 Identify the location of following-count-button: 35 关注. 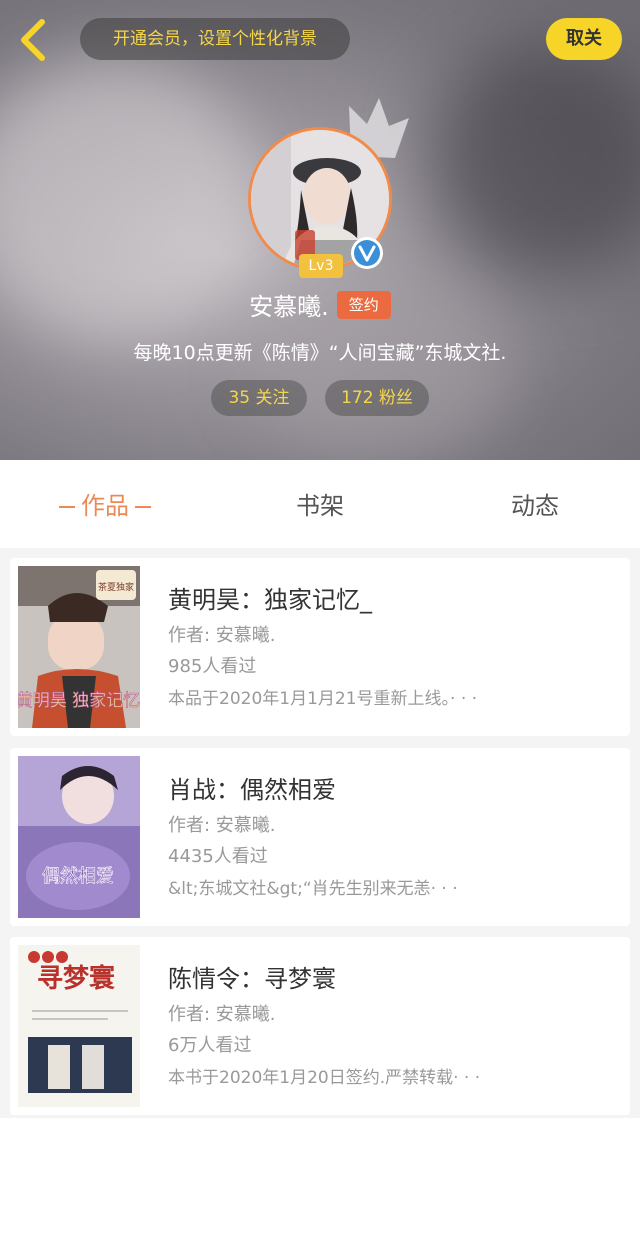
(259, 398).